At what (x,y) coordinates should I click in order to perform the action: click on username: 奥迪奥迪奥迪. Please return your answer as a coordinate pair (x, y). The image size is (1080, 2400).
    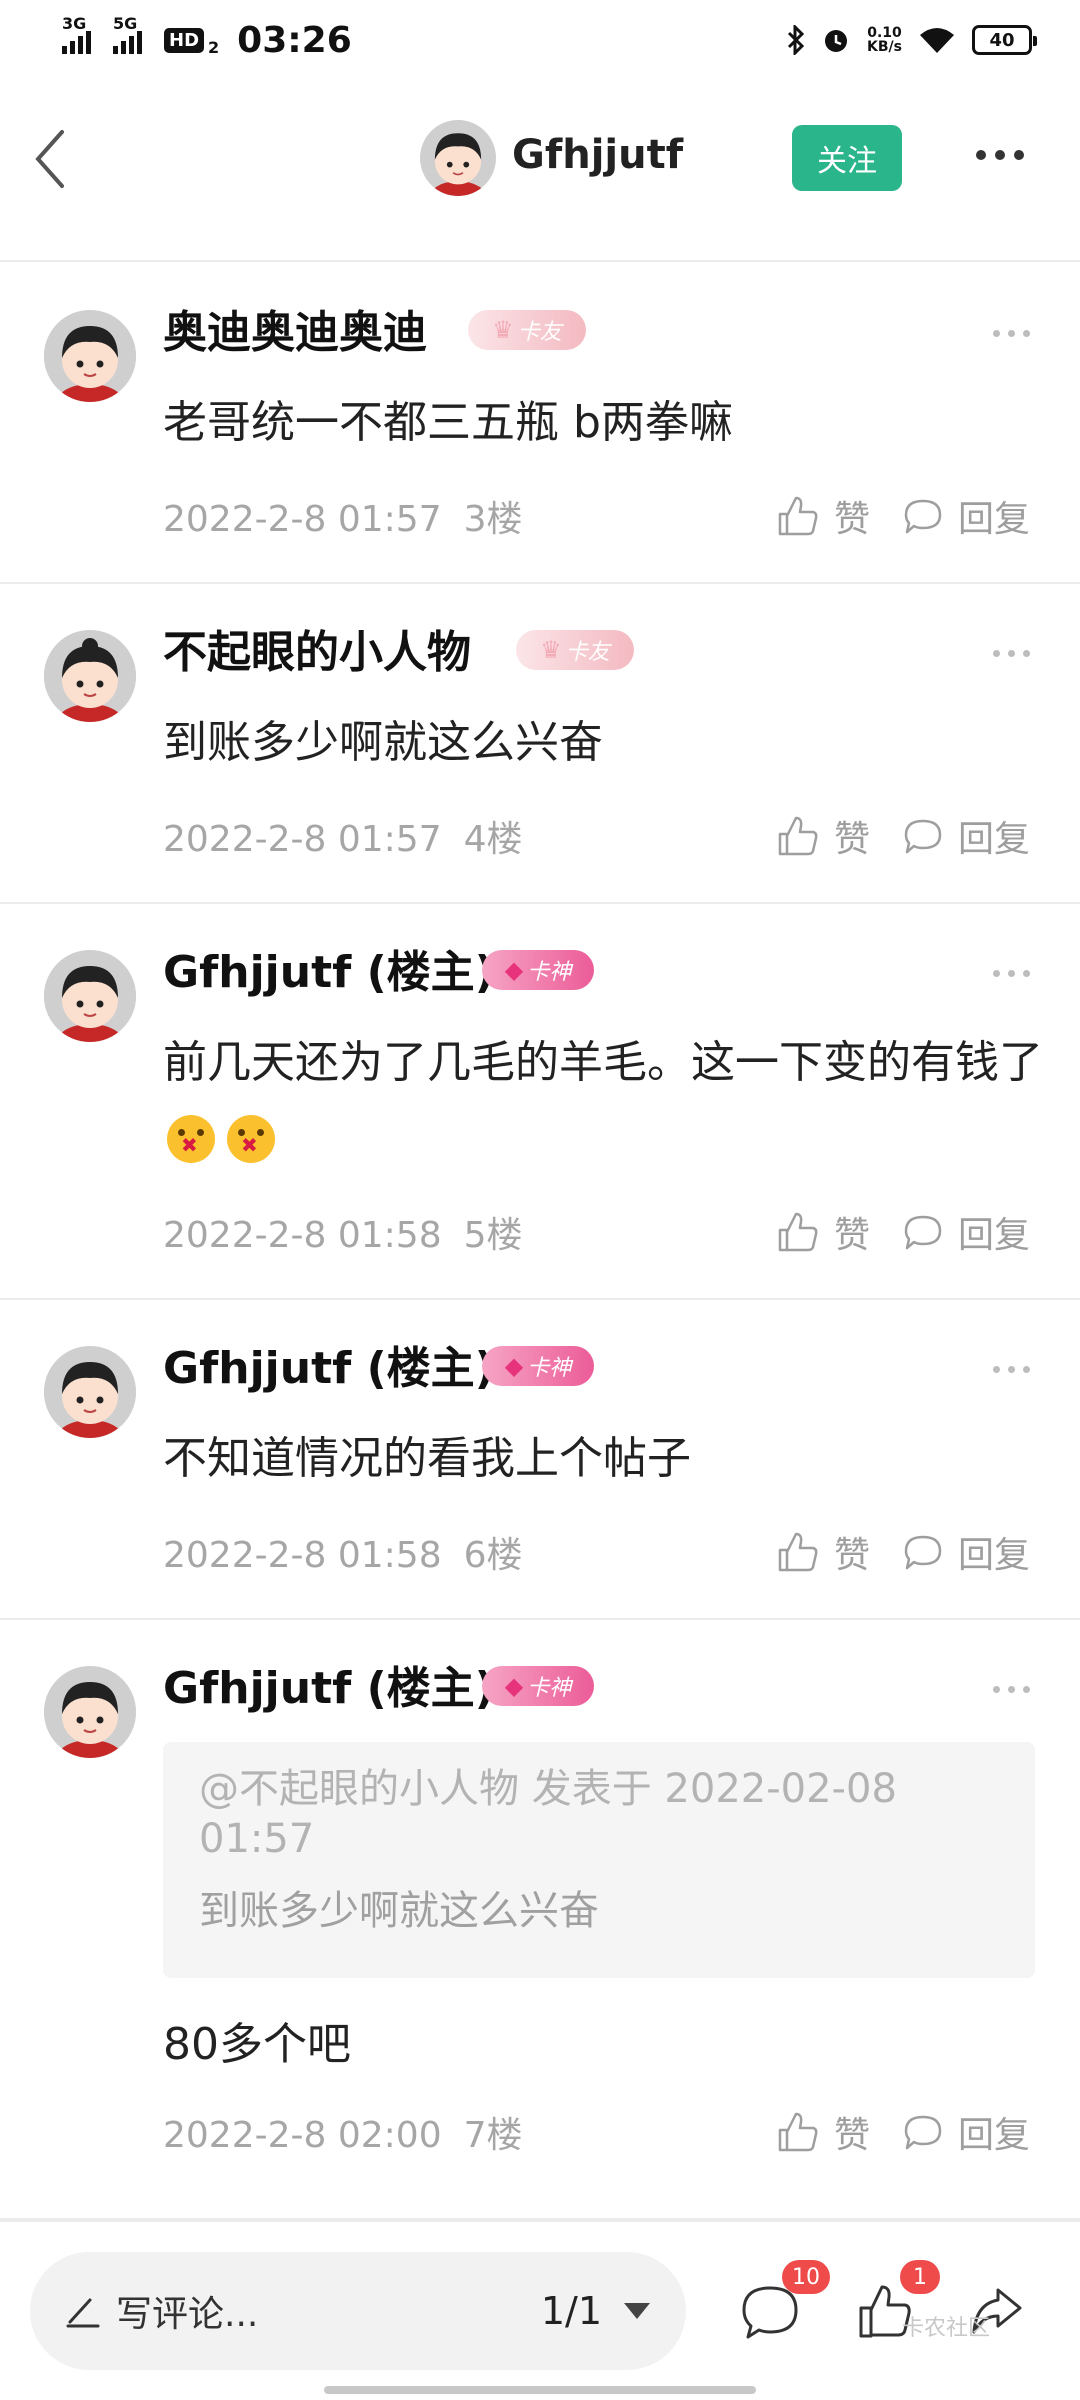
    Looking at the image, I should click on (295, 328).